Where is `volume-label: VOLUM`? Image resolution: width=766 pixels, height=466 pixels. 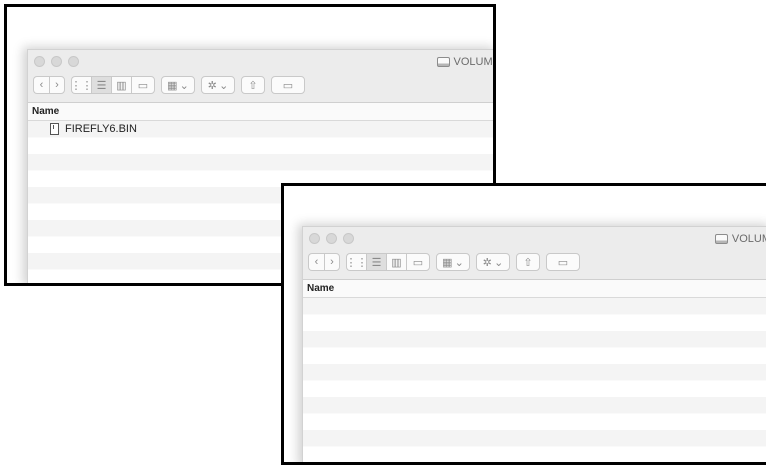
volume-label: VOLUM is located at coordinates (748, 239).